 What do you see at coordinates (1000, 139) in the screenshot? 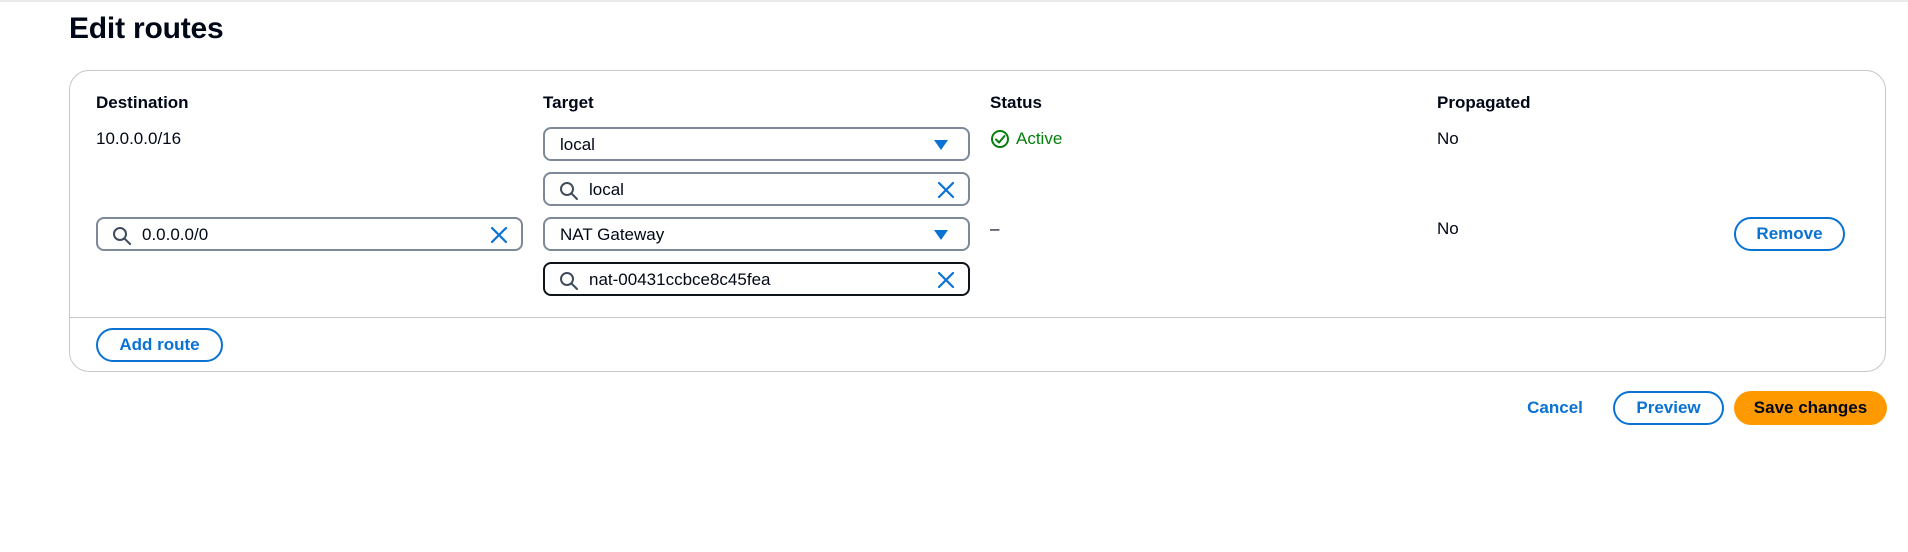
I see `status-check-icon` at bounding box center [1000, 139].